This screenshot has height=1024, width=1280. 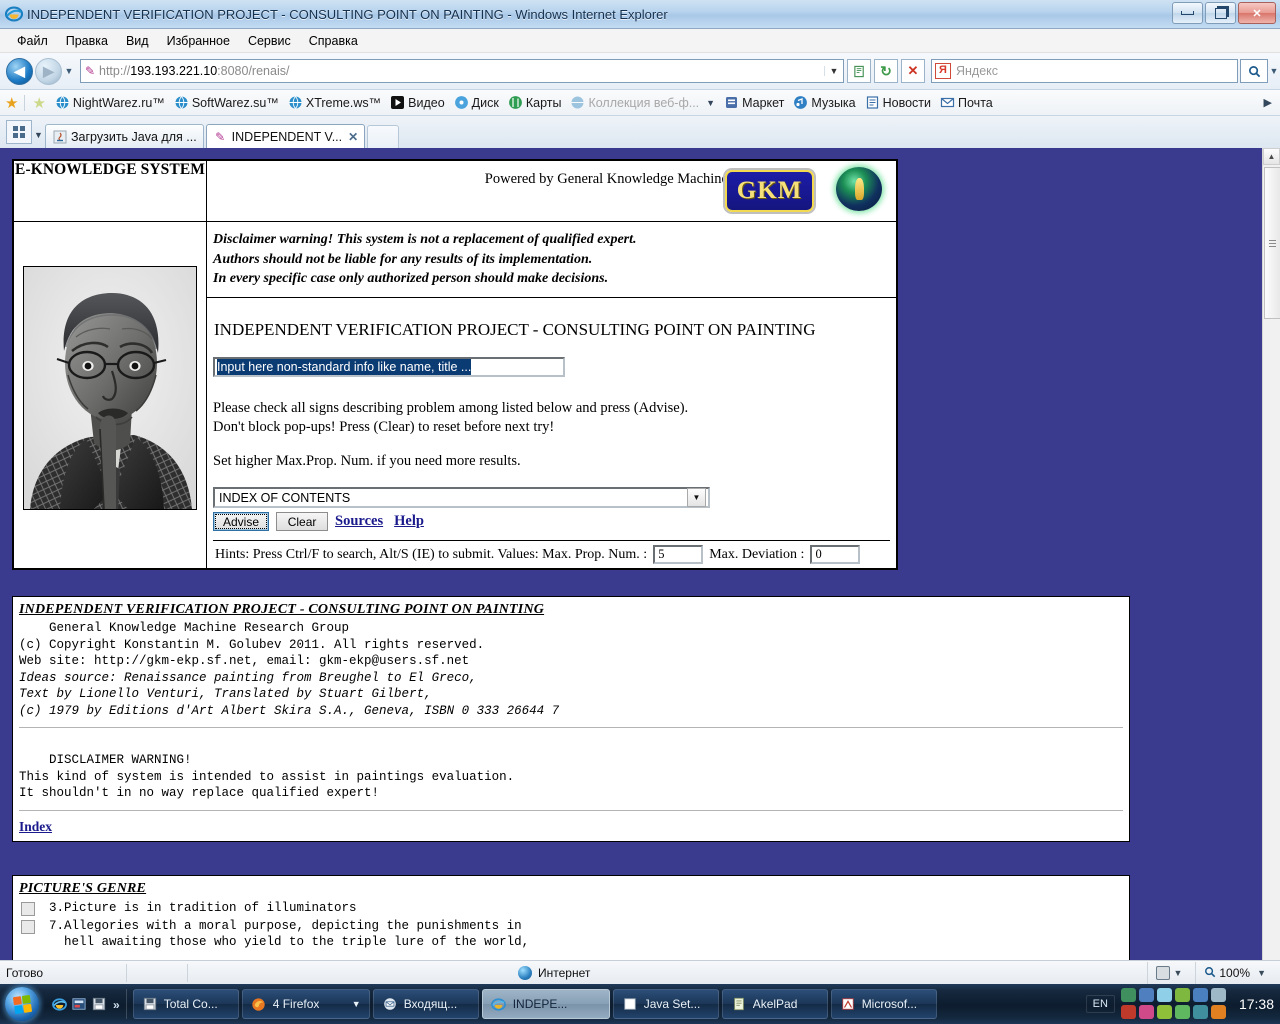 I want to click on favorite-market: Маркет, so click(x=754, y=102).